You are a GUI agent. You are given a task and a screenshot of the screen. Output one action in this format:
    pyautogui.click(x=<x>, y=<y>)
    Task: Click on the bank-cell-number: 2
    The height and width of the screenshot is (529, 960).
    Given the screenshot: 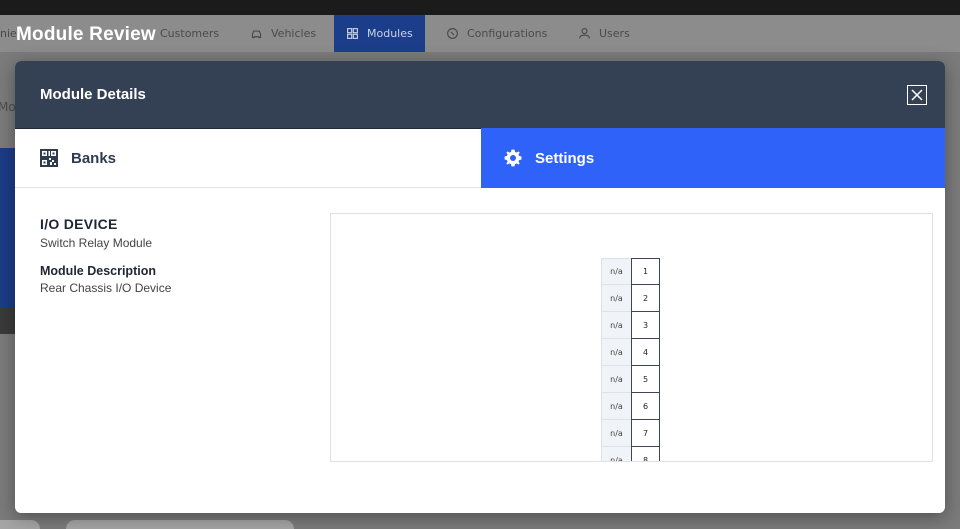 What is the action you would take?
    pyautogui.click(x=645, y=298)
    